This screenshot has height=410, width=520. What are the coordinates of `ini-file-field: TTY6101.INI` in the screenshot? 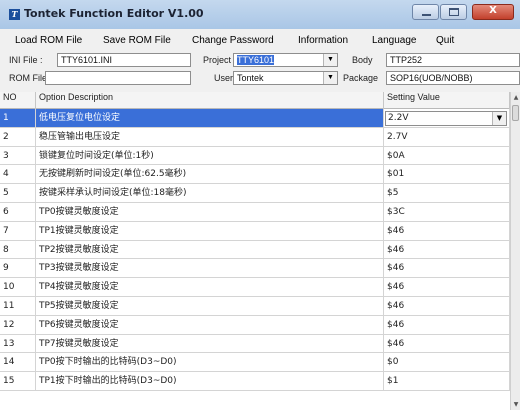 It's located at (124, 60).